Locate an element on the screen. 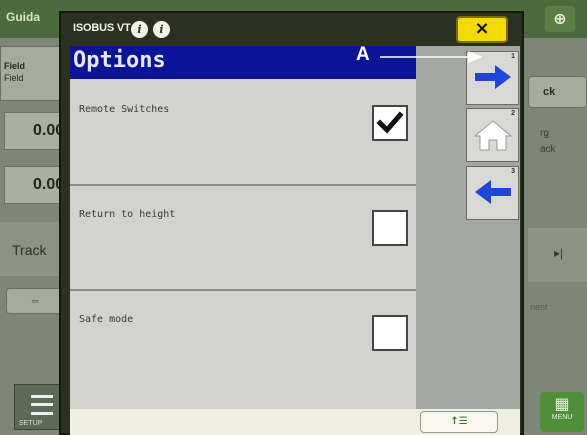 Image resolution: width=587 pixels, height=435 pixels. option-row: Safe mode is located at coordinates (243, 344).